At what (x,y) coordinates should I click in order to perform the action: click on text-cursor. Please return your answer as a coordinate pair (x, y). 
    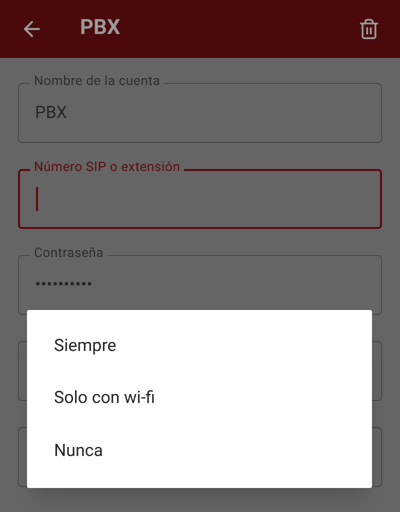
    Looking at the image, I should click on (37, 199).